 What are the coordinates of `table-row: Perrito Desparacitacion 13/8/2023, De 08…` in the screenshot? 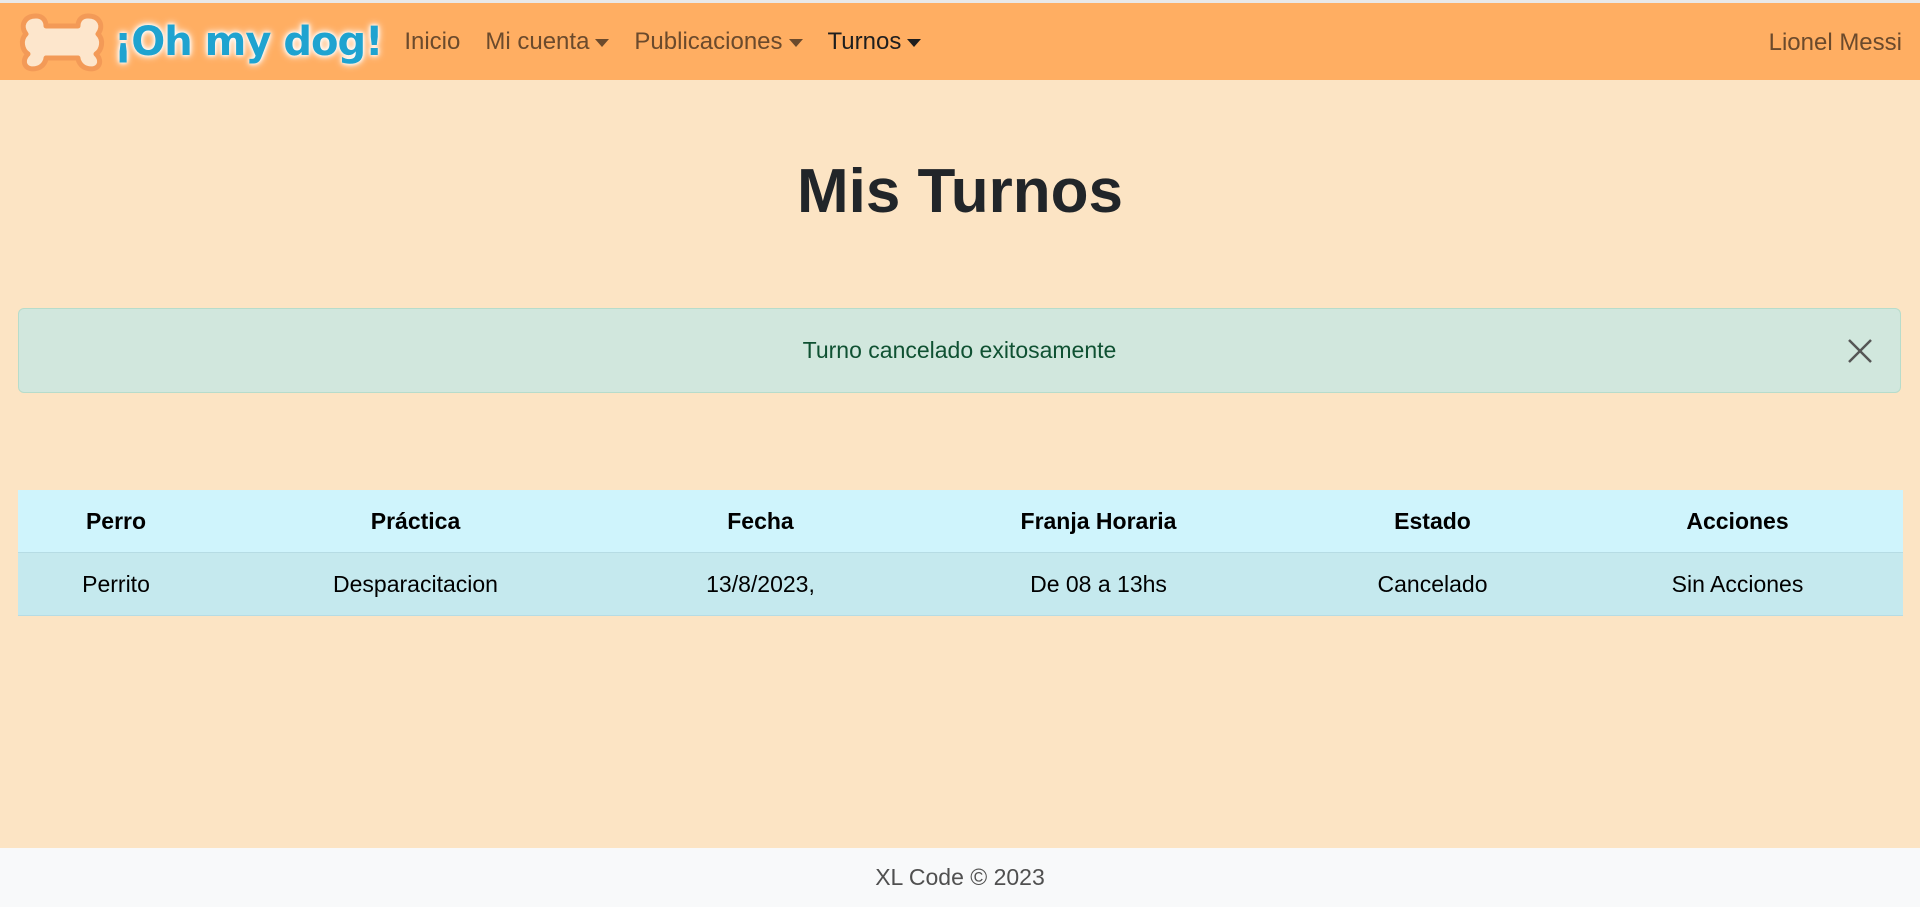 It's located at (960, 584).